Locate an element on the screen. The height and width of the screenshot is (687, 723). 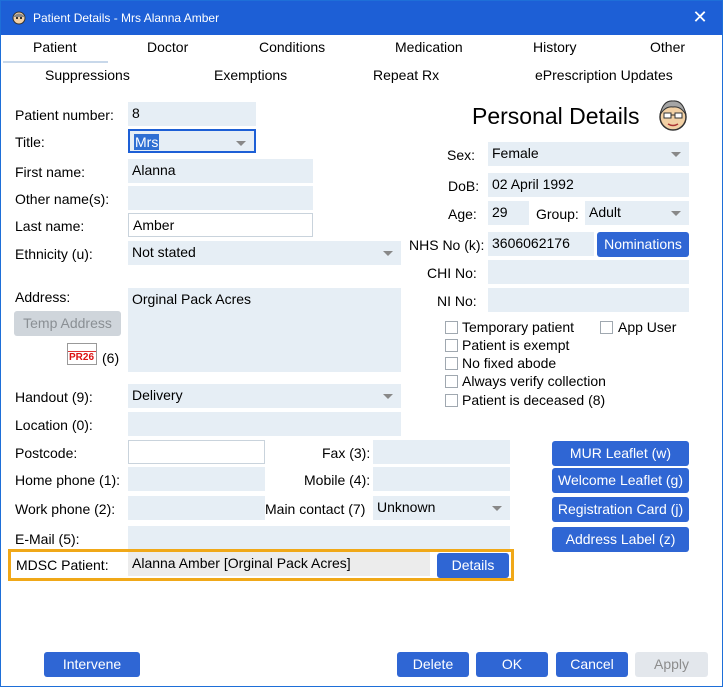
email-field is located at coordinates (319, 538).